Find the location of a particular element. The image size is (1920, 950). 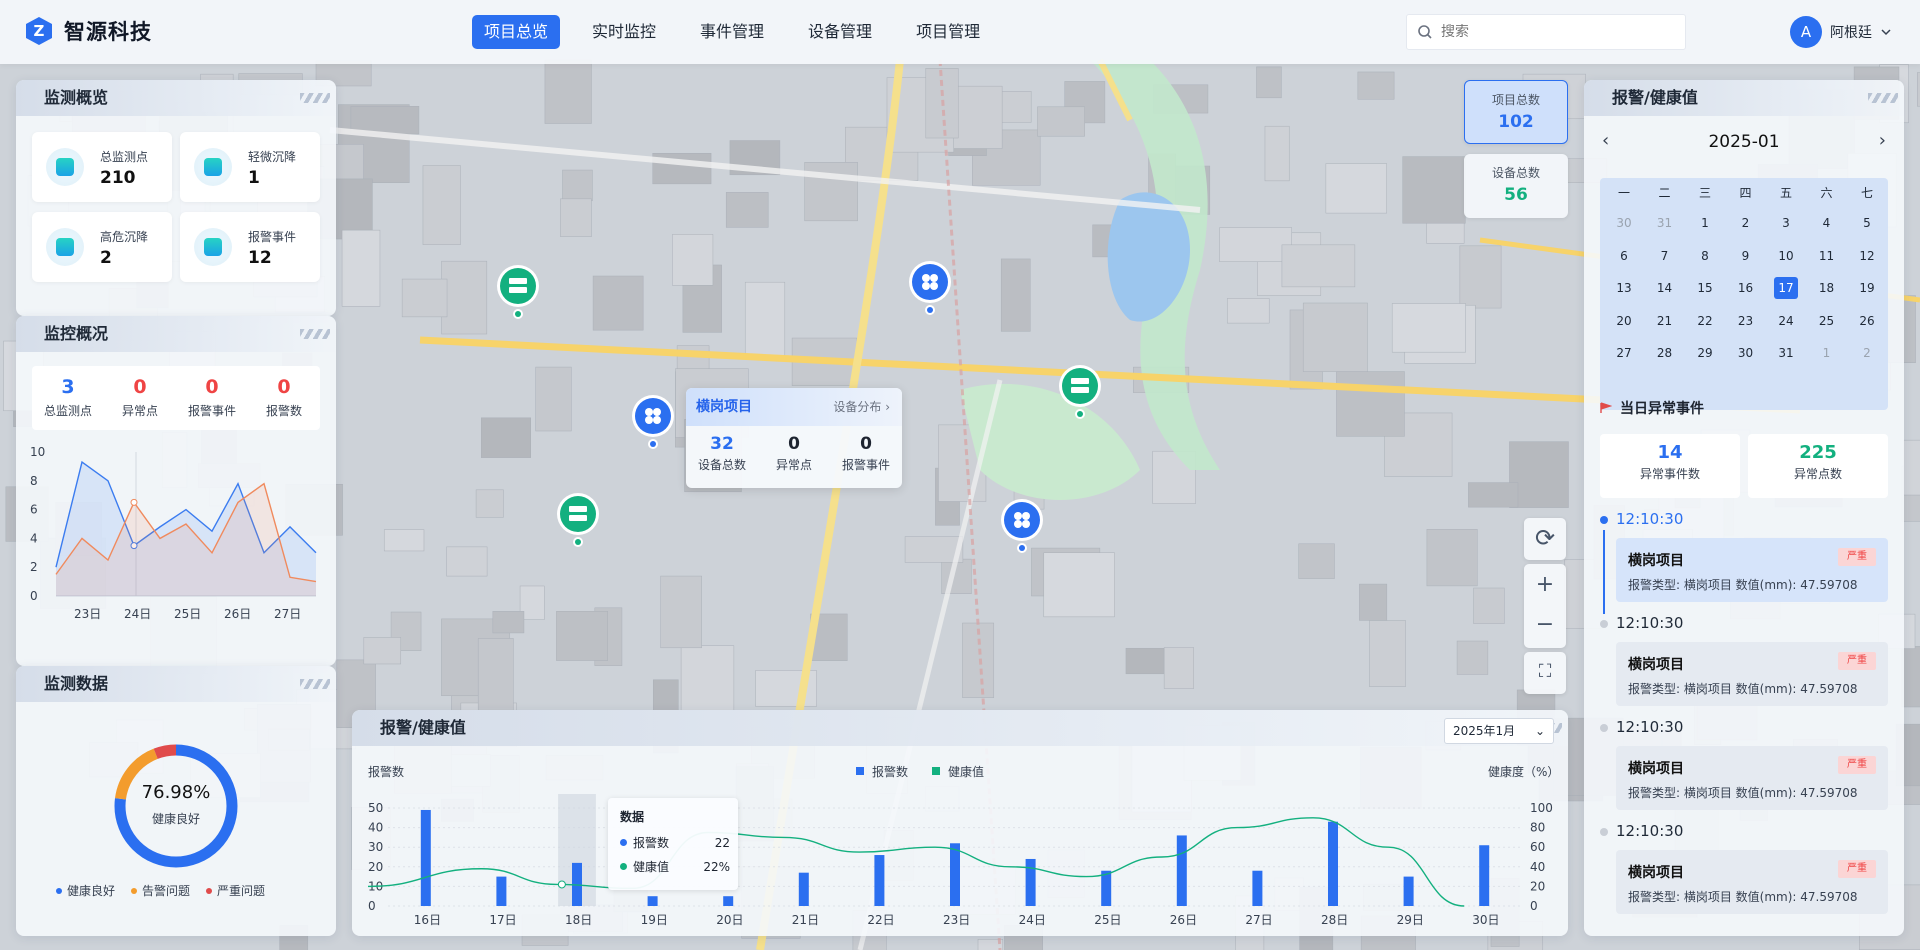

device-distribution-link: 设备分布 › is located at coordinates (861, 407).